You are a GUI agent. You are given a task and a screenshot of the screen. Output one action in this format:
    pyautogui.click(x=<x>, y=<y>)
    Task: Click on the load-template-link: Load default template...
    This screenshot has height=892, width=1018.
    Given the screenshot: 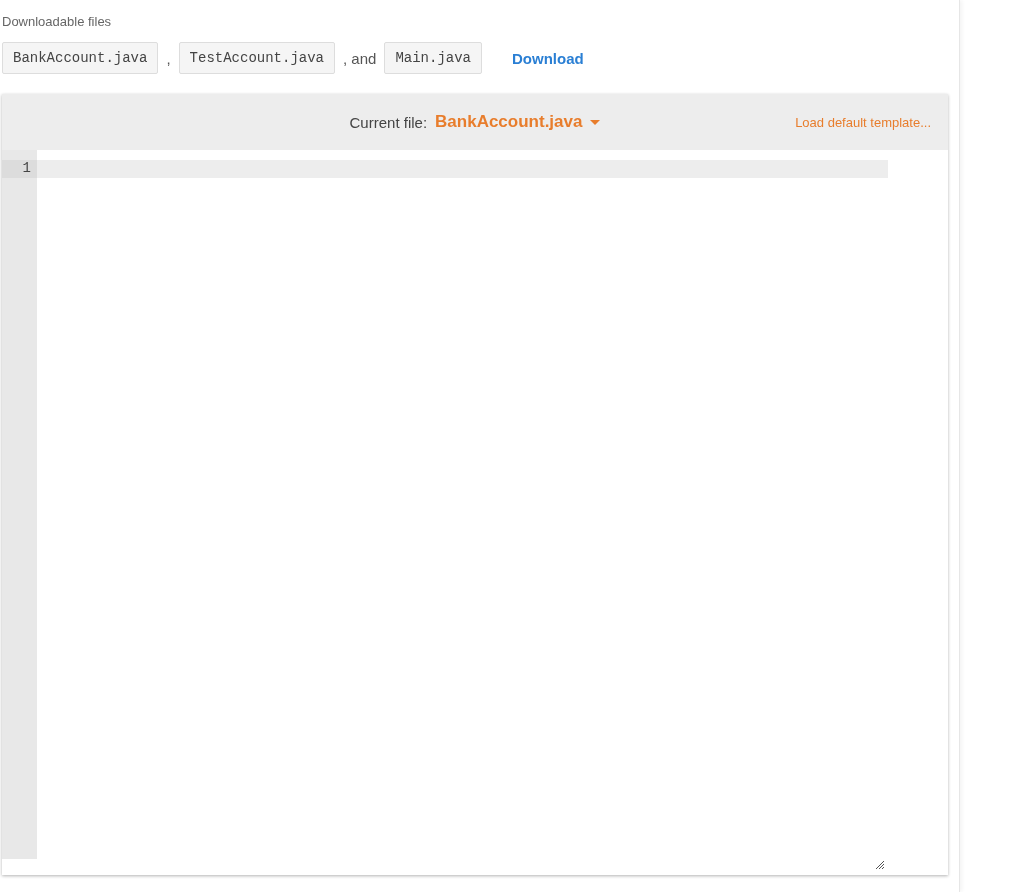 What is the action you would take?
    pyautogui.click(x=863, y=122)
    